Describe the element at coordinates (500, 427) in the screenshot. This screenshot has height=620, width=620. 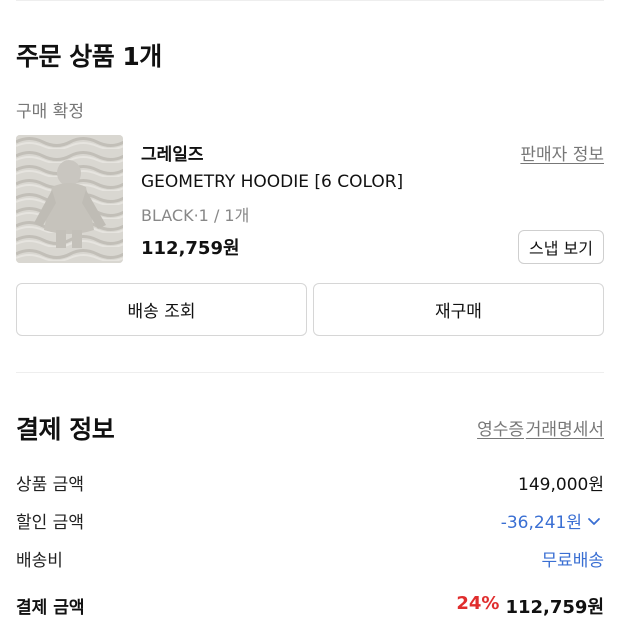
I see `receipt-link: 영수증` at that location.